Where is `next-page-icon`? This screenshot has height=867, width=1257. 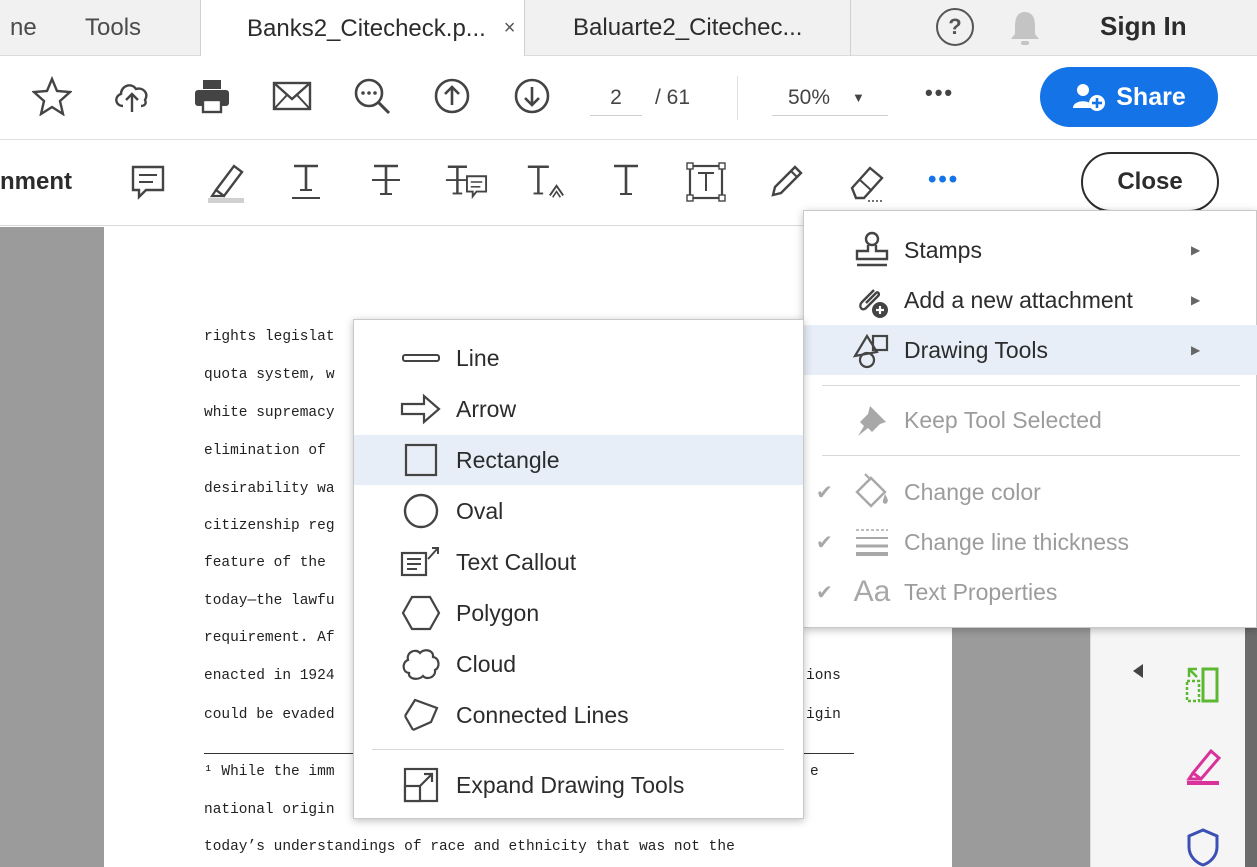
next-page-icon is located at coordinates (532, 96).